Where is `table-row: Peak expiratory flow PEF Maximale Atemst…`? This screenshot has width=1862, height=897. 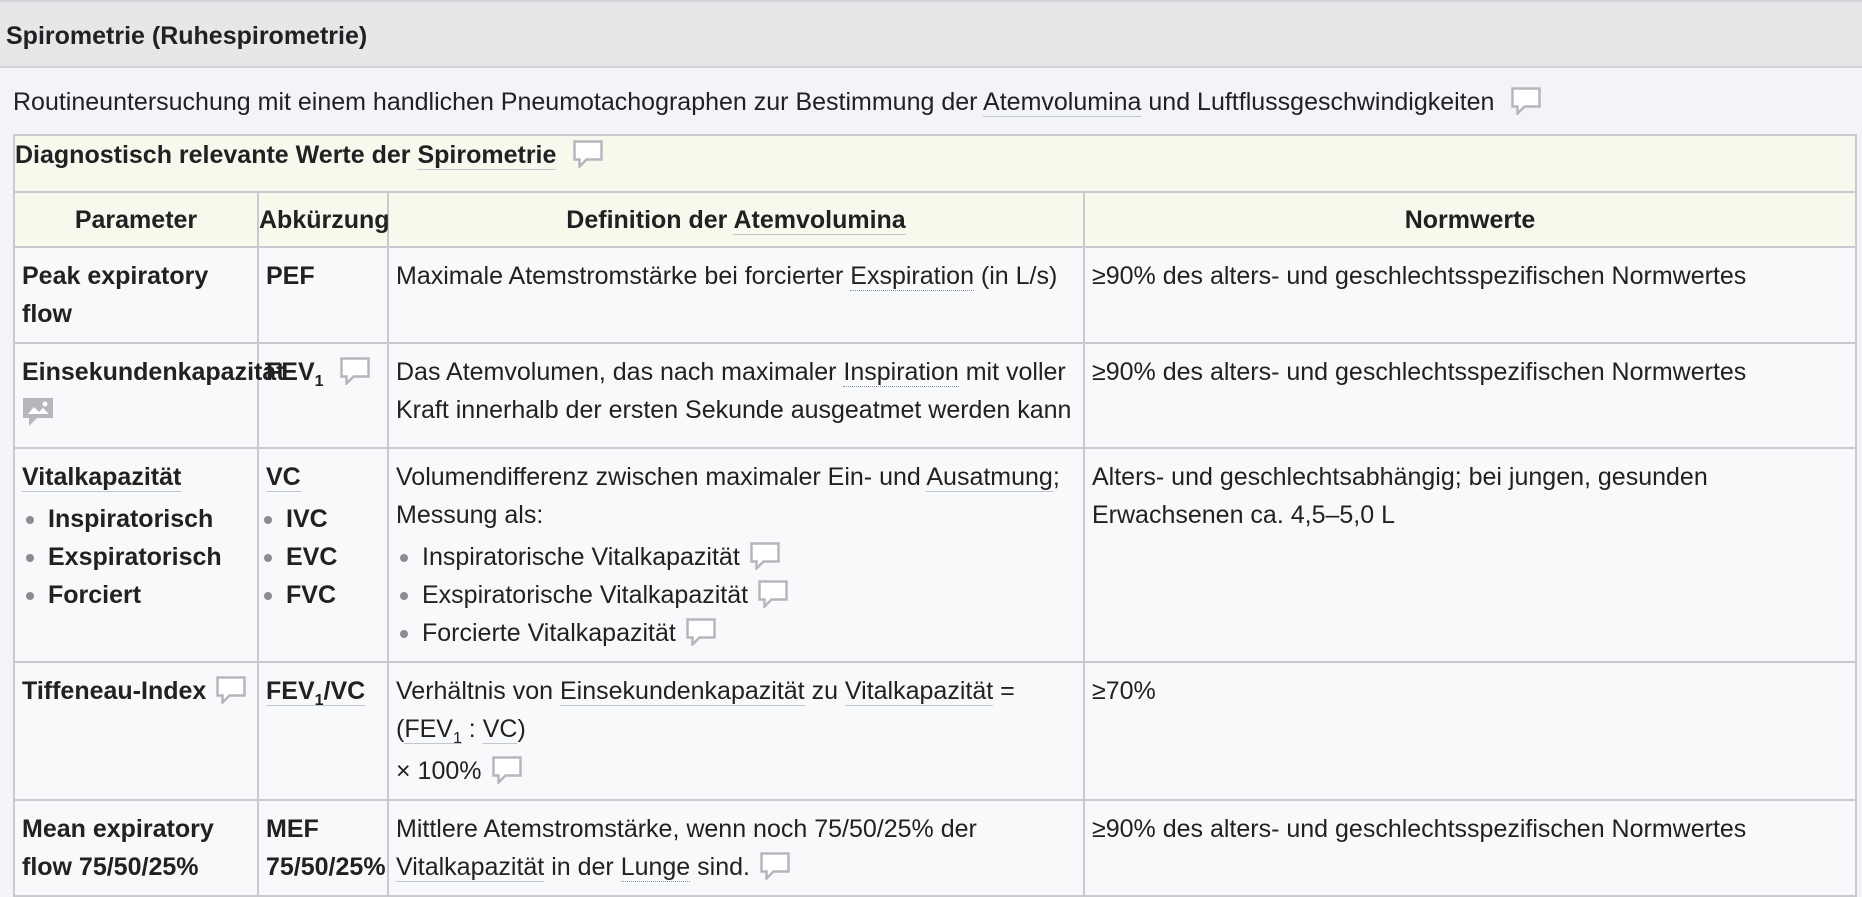
table-row: Peak expiratory flow PEF Maximale Atemst… is located at coordinates (935, 295).